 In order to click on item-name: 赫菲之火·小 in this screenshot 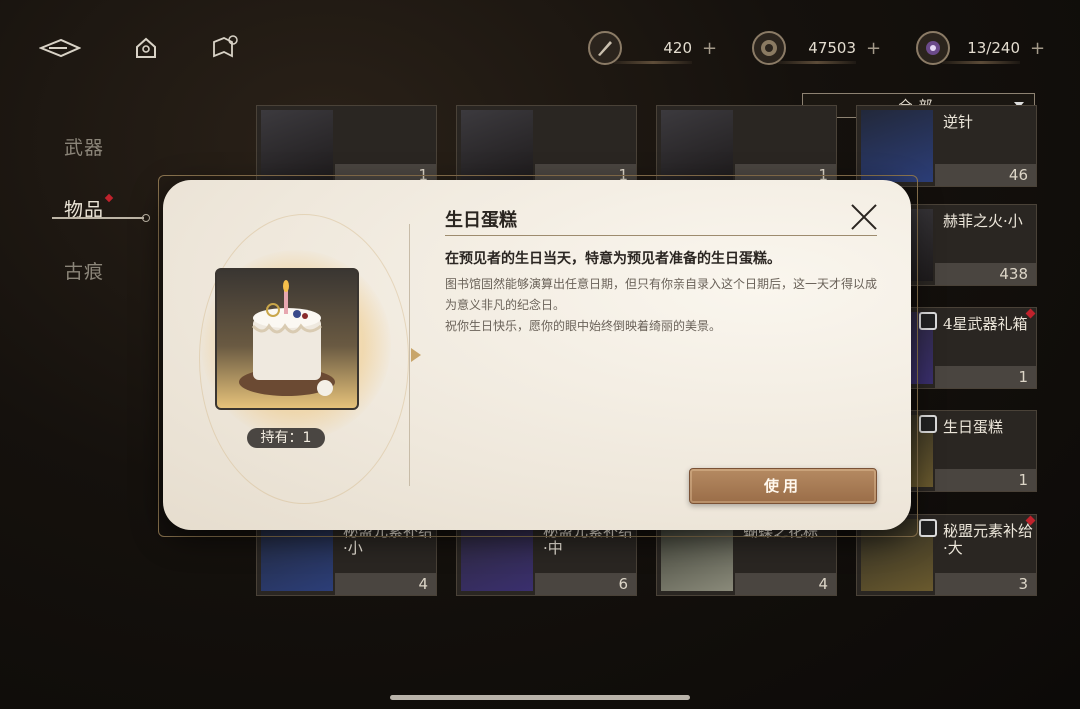, I will do `click(983, 221)`.